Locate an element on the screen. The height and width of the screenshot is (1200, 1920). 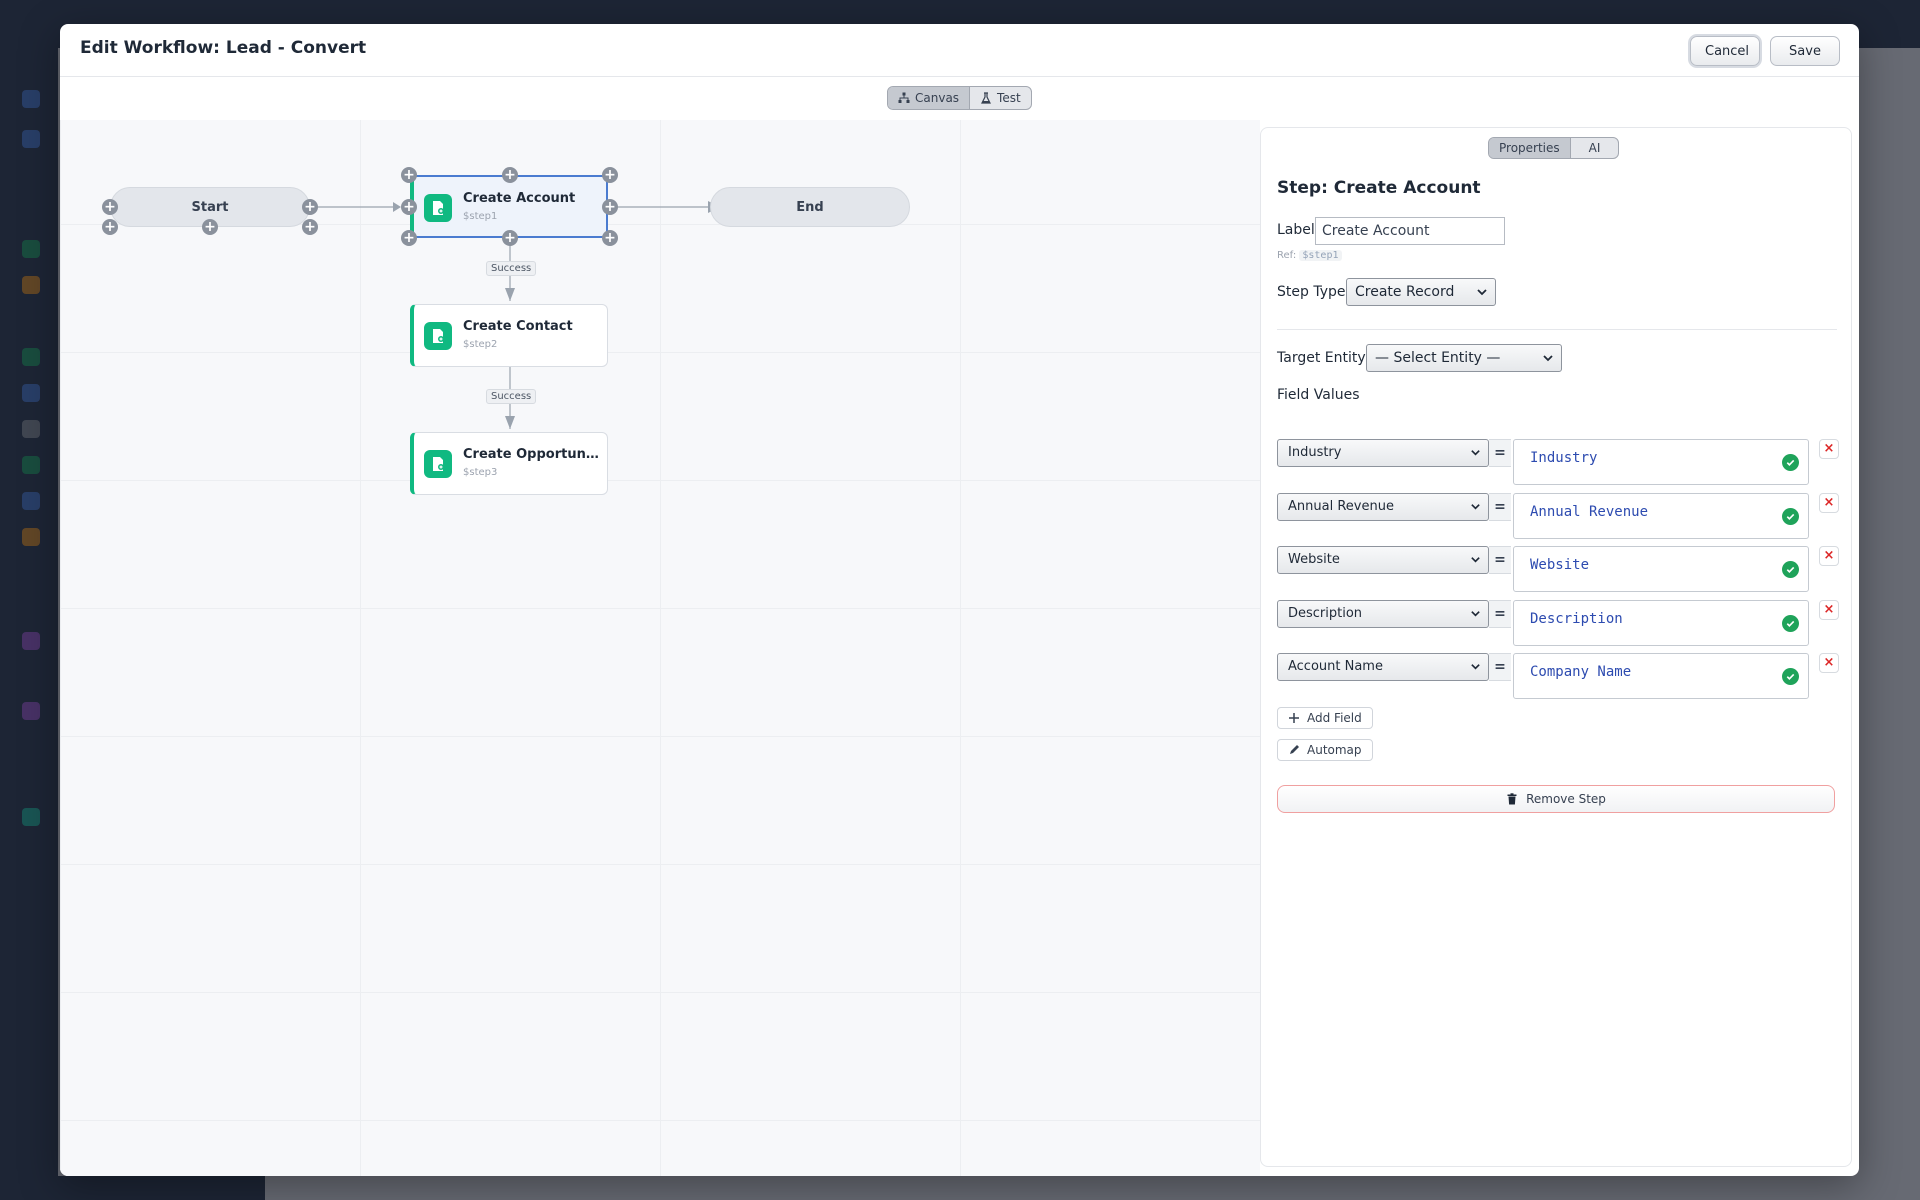
step-type-caption: Step Type is located at coordinates (1311, 292).